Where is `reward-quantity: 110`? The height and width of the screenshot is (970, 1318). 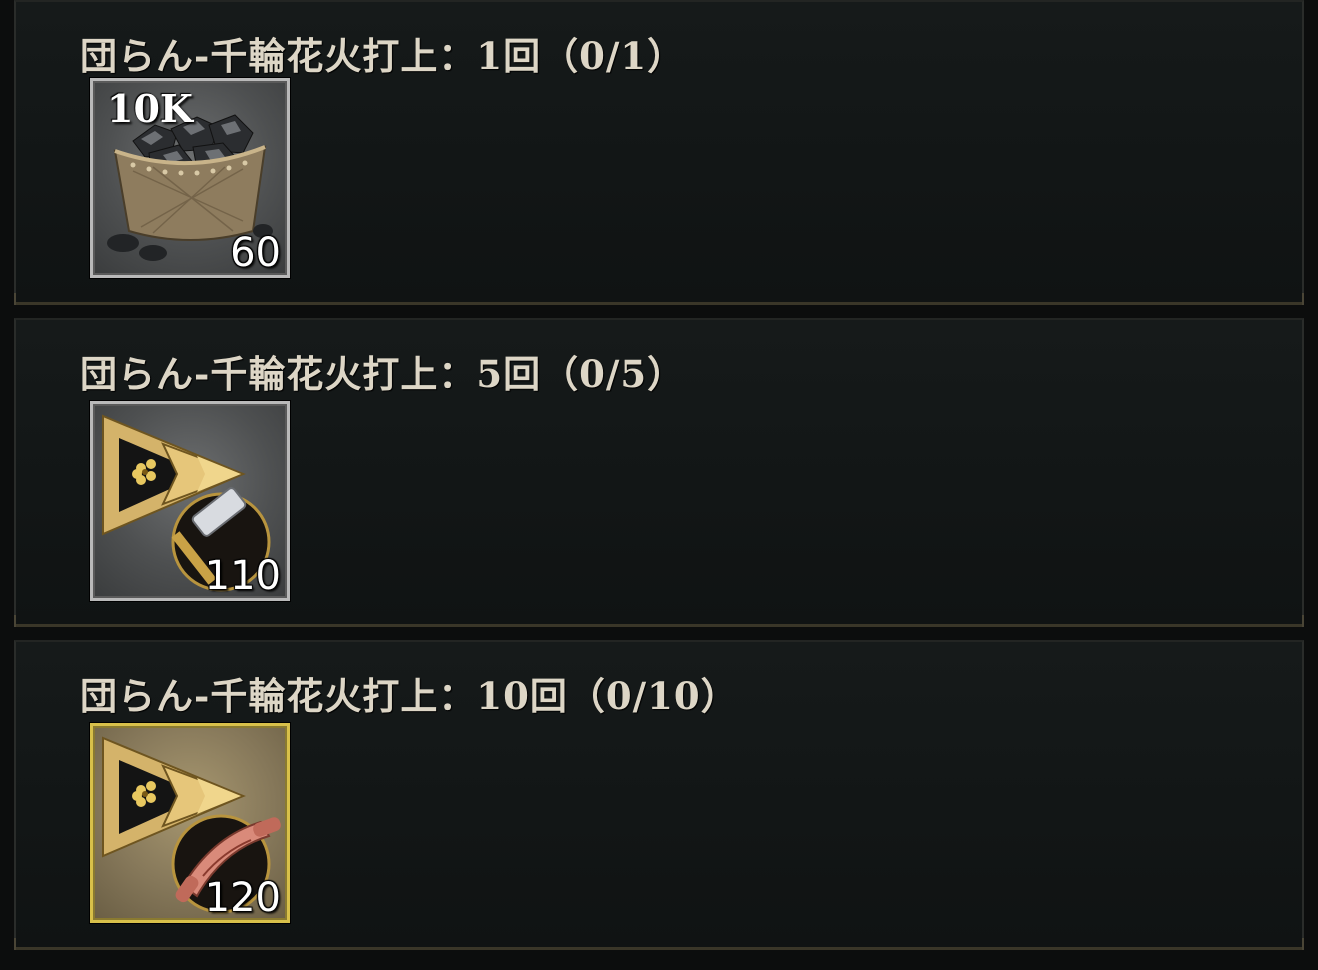 reward-quantity: 110 is located at coordinates (242, 576).